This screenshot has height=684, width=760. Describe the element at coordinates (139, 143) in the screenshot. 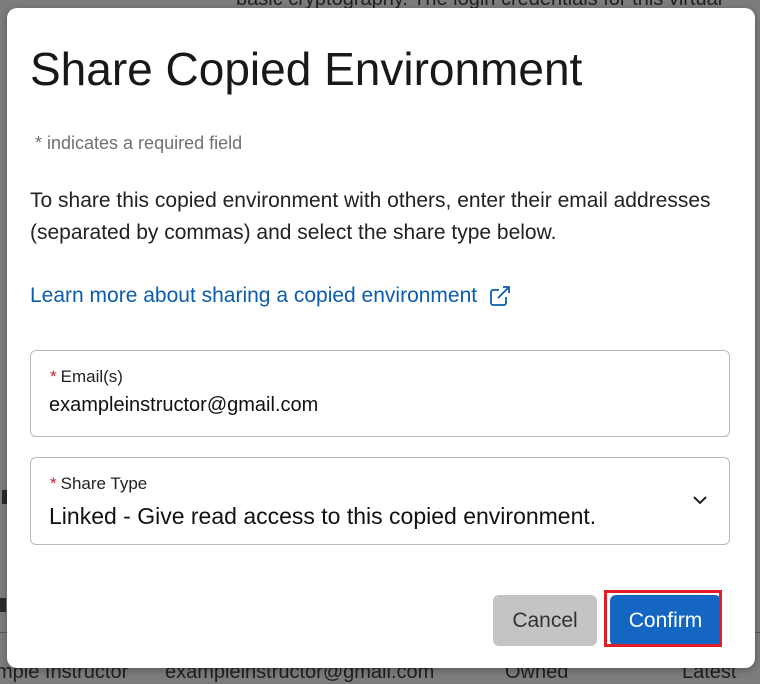

I see `required-field-note: * indicates a required field` at that location.